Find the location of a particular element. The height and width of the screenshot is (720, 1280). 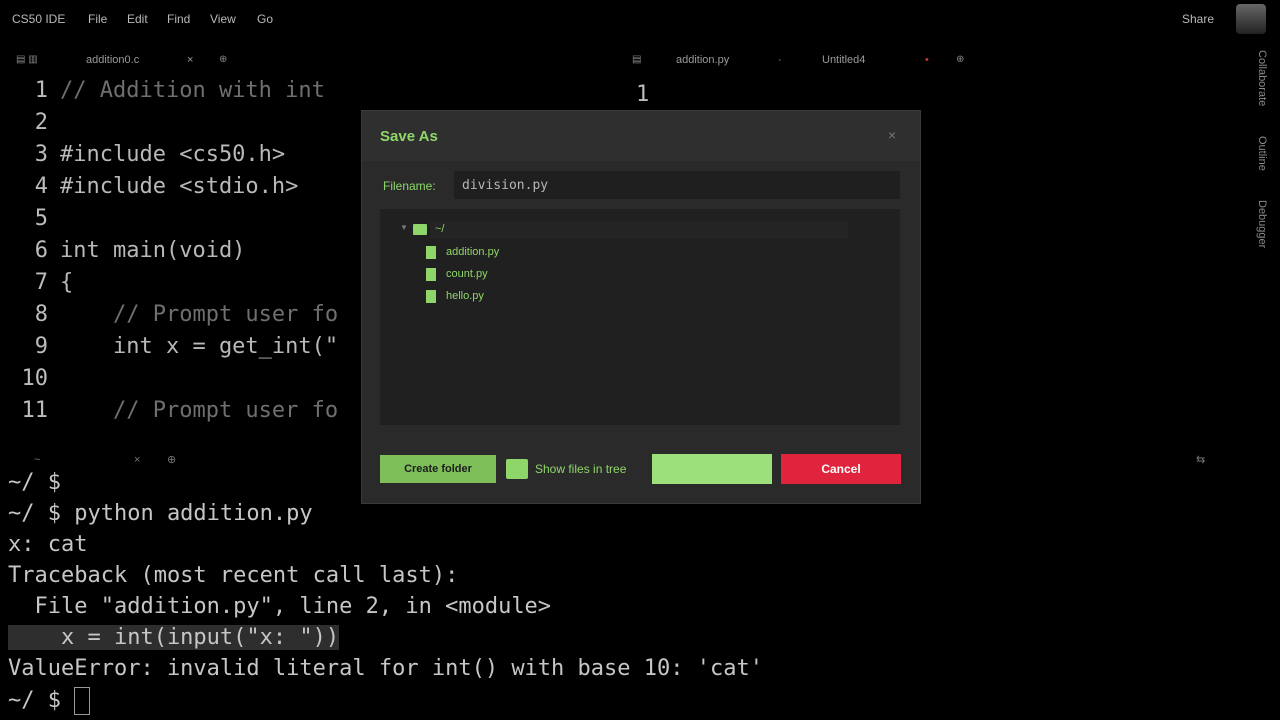

cancel-button: Cancel is located at coordinates (841, 469).